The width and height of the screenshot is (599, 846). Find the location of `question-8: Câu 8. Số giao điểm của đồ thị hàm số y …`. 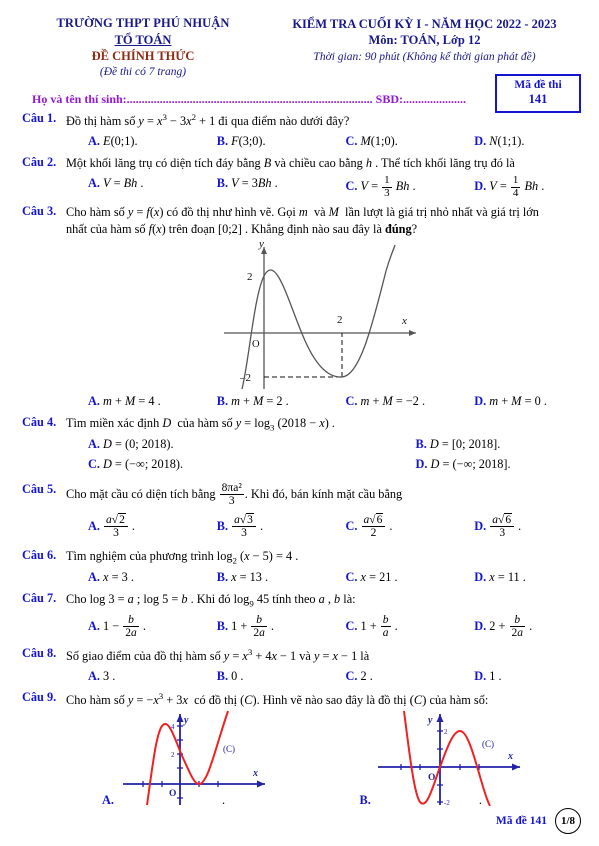

question-8: Câu 8. Số giao điểm của đồ thị hàm số y … is located at coordinates (299, 666).